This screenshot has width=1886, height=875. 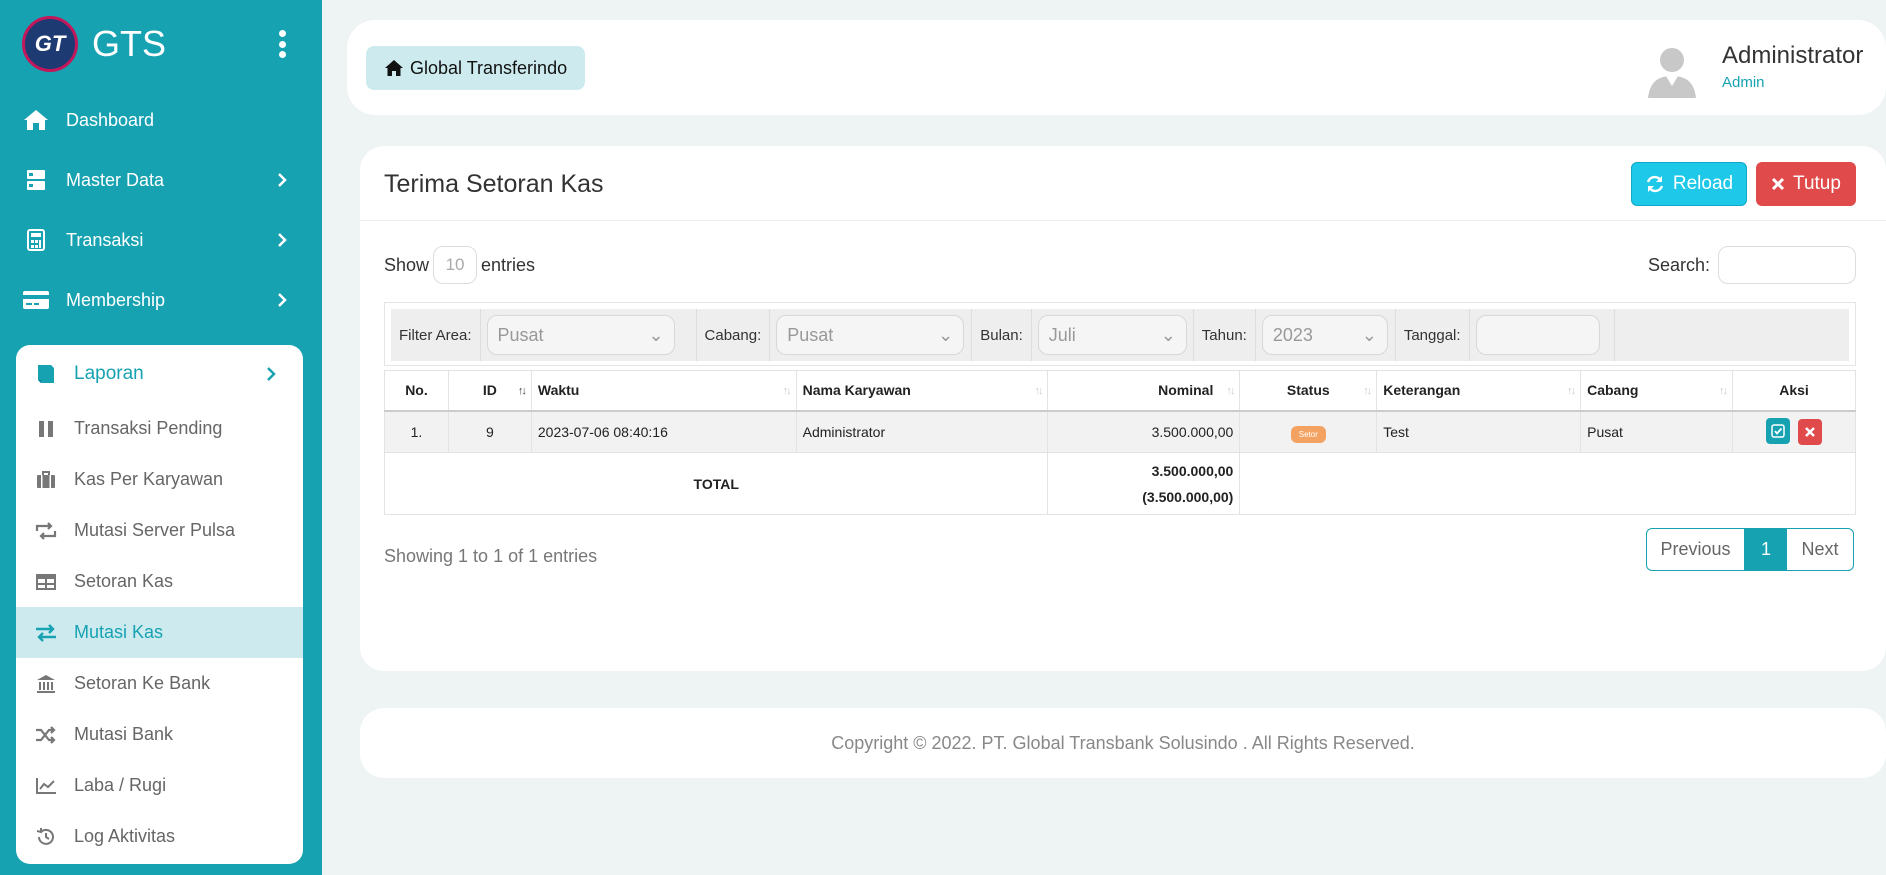 I want to click on cell-nominal: 3.500.000,00, so click(x=1144, y=431).